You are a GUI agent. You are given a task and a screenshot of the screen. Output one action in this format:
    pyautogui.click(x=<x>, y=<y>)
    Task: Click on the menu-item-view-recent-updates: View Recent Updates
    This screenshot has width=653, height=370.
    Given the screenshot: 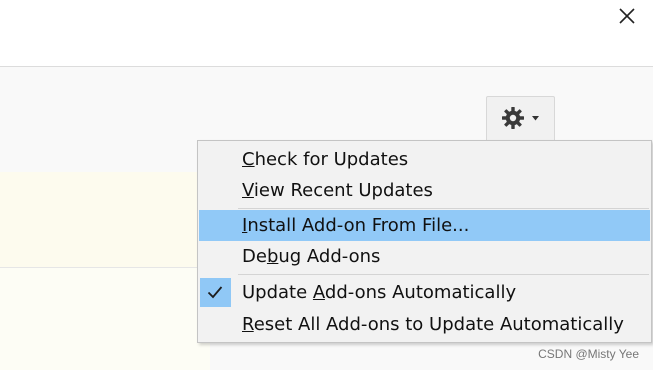 What is the action you would take?
    pyautogui.click(x=424, y=190)
    